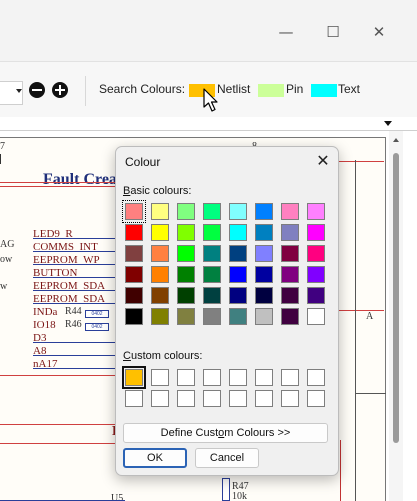 The width and height of the screenshot is (417, 501). I want to click on resistor-symbol, so click(226, 489).